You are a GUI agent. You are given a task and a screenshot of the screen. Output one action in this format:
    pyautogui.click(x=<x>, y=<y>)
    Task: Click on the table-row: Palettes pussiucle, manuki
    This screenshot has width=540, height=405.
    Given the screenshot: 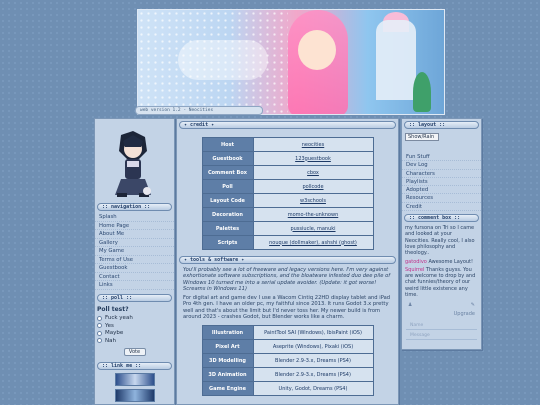 What is the action you would take?
    pyautogui.click(x=287, y=228)
    